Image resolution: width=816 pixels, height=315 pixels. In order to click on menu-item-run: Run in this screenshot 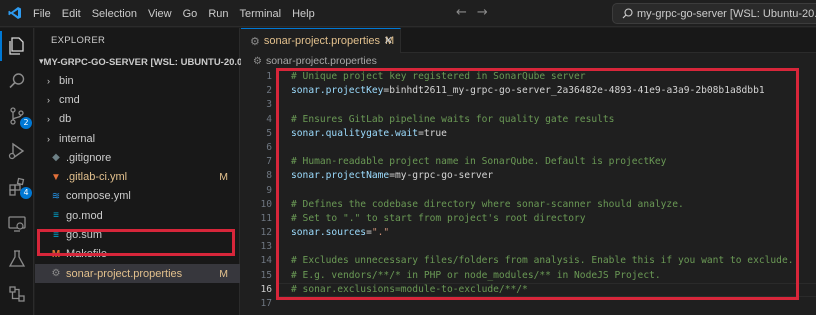, I will do `click(218, 14)`.